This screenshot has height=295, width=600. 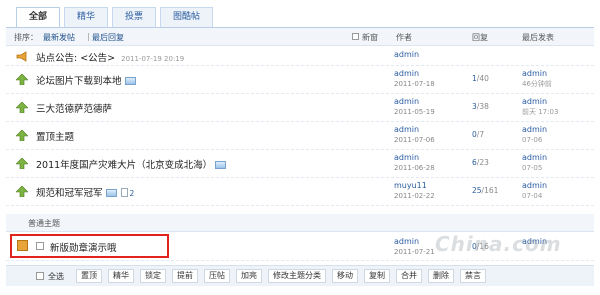 I want to click on thread-date: 2011-07-21, so click(x=414, y=252).